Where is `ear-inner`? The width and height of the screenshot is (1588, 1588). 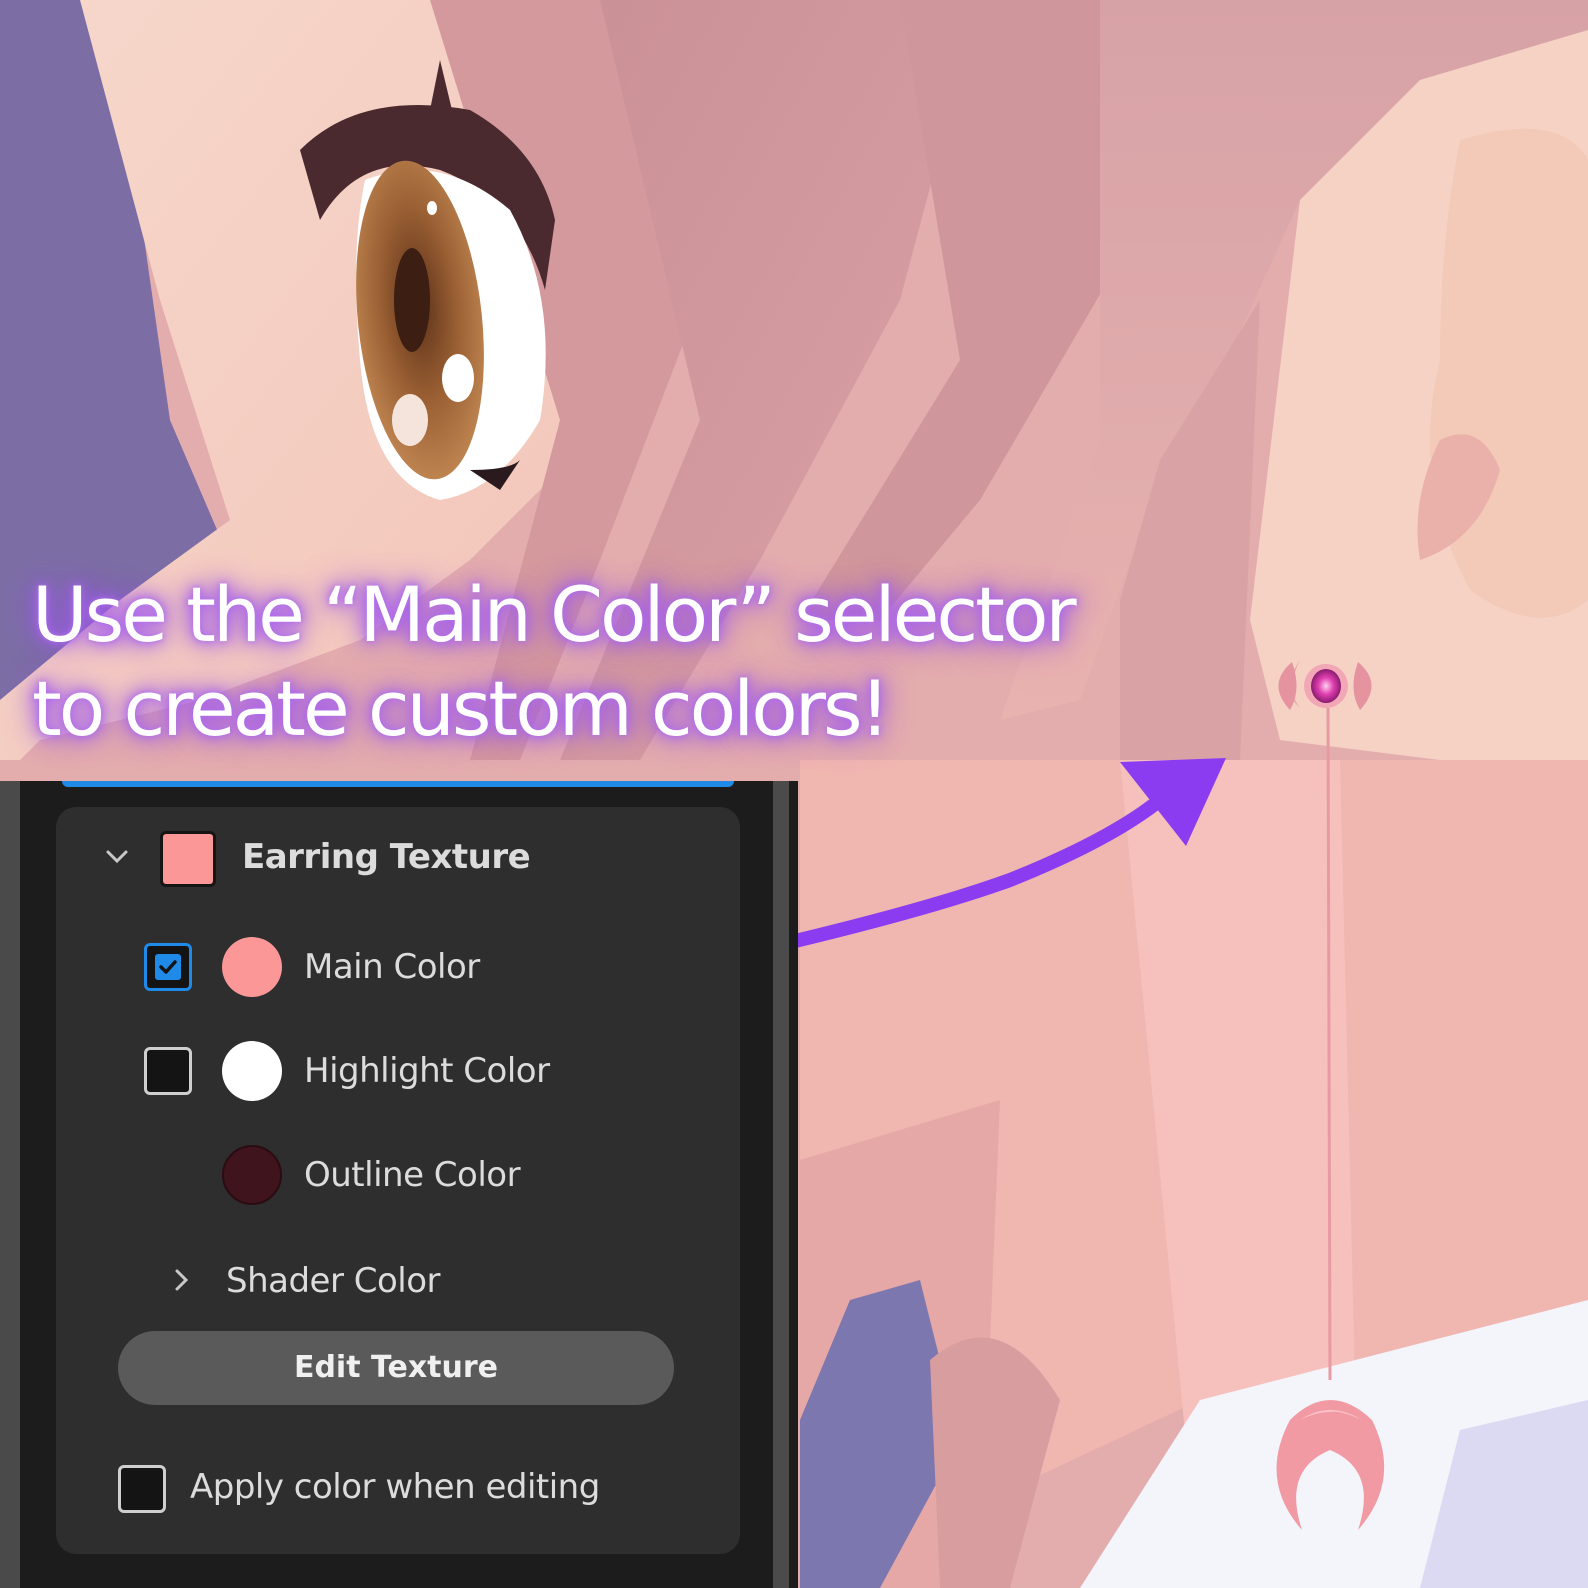 ear-inner is located at coordinates (1509, 373).